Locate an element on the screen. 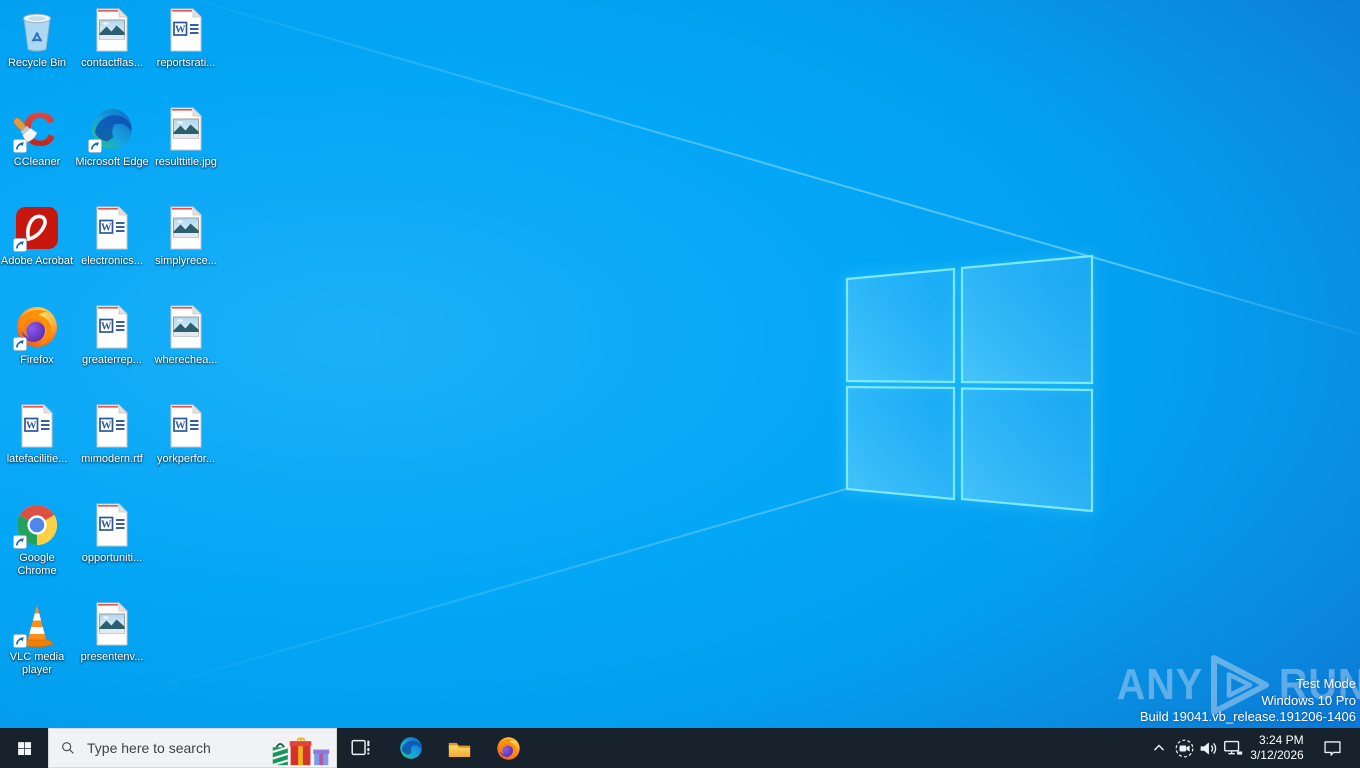  desktop-icon-label: Google Chrome is located at coordinates (37, 565).